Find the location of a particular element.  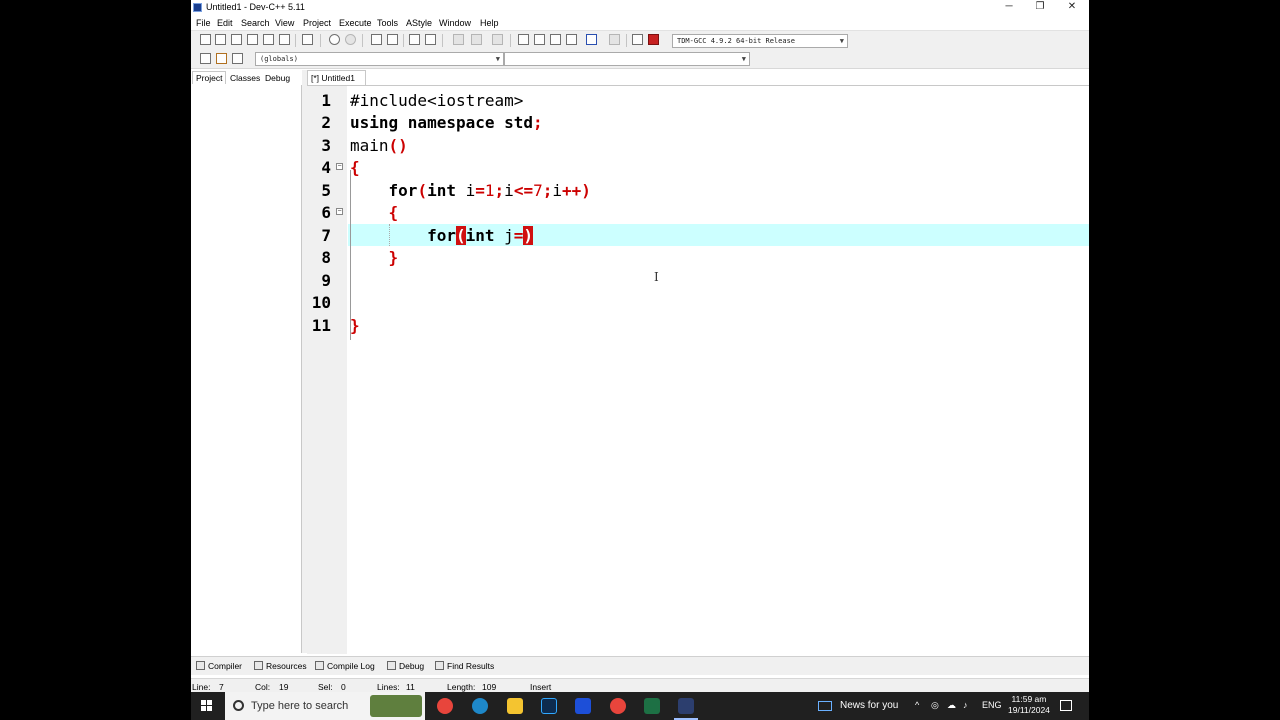

windows-start-icon is located at coordinates (207, 706).